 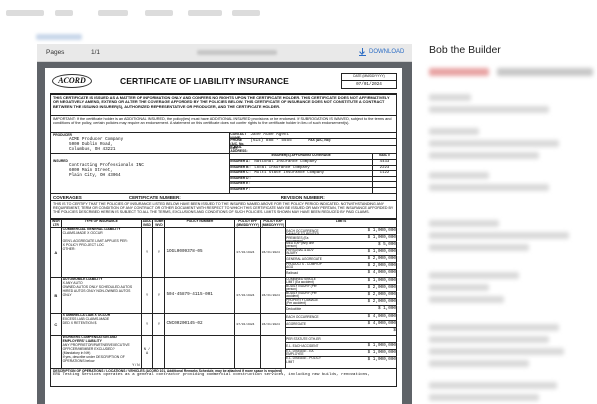 What do you see at coordinates (200, 253) in the screenshot?
I see `policy-number: 1OGL0009378-05` at bounding box center [200, 253].